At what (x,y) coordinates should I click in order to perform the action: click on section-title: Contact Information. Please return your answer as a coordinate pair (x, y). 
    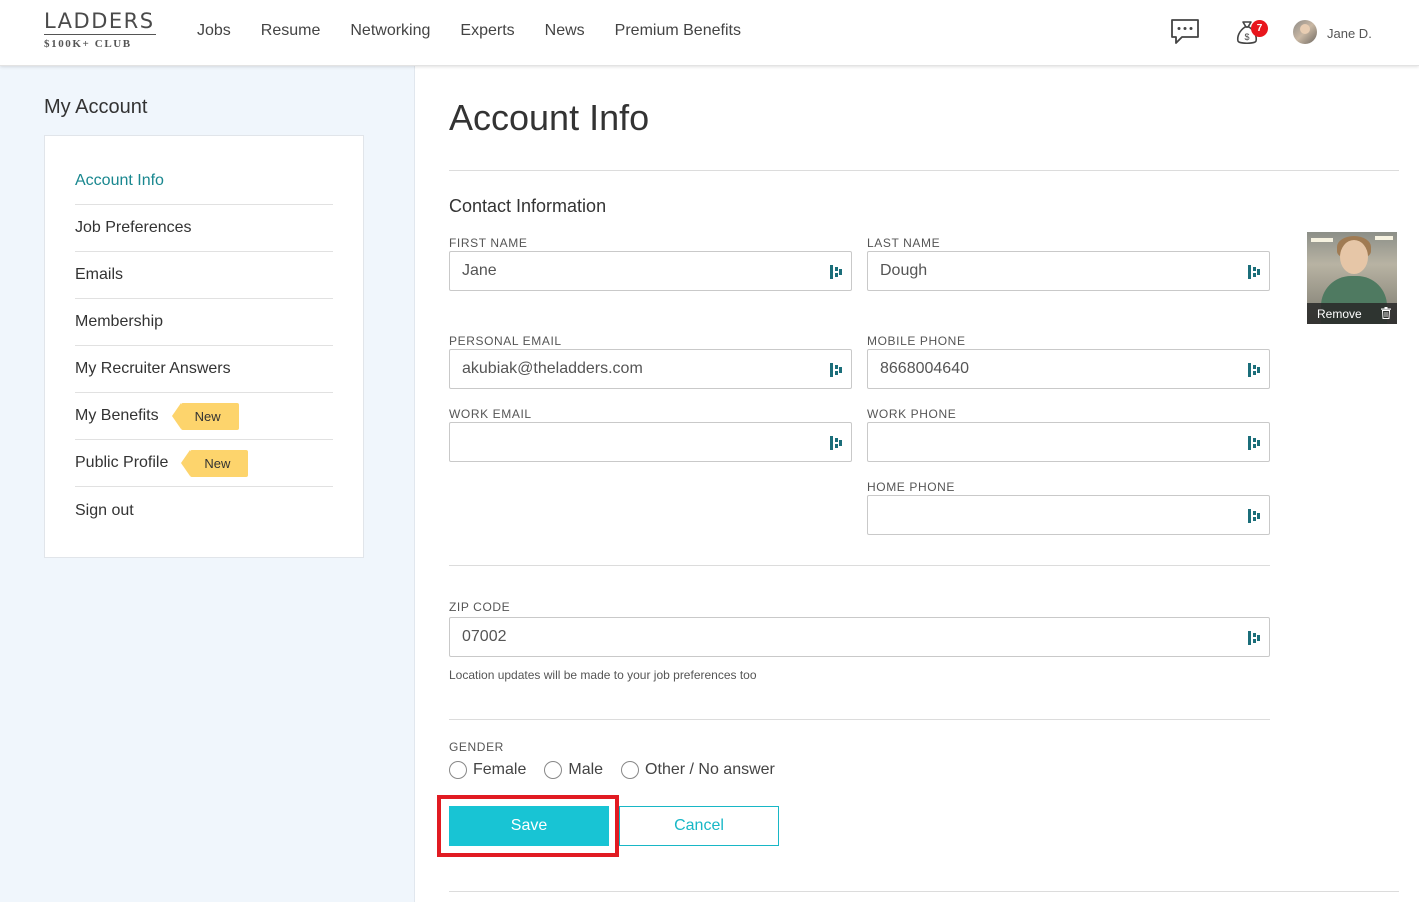
    Looking at the image, I should click on (528, 206).